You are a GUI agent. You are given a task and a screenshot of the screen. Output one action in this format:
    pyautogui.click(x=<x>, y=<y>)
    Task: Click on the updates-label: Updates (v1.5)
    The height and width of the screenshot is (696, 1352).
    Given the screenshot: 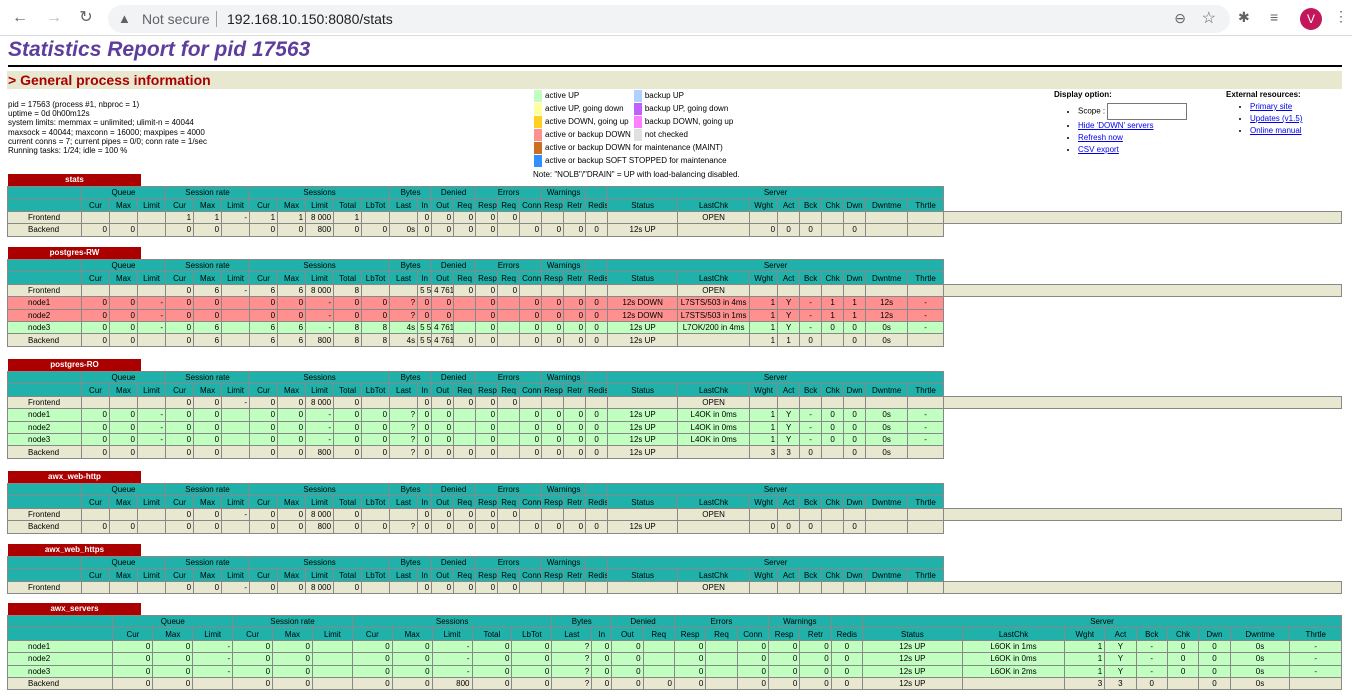 What is the action you would take?
    pyautogui.click(x=1276, y=118)
    